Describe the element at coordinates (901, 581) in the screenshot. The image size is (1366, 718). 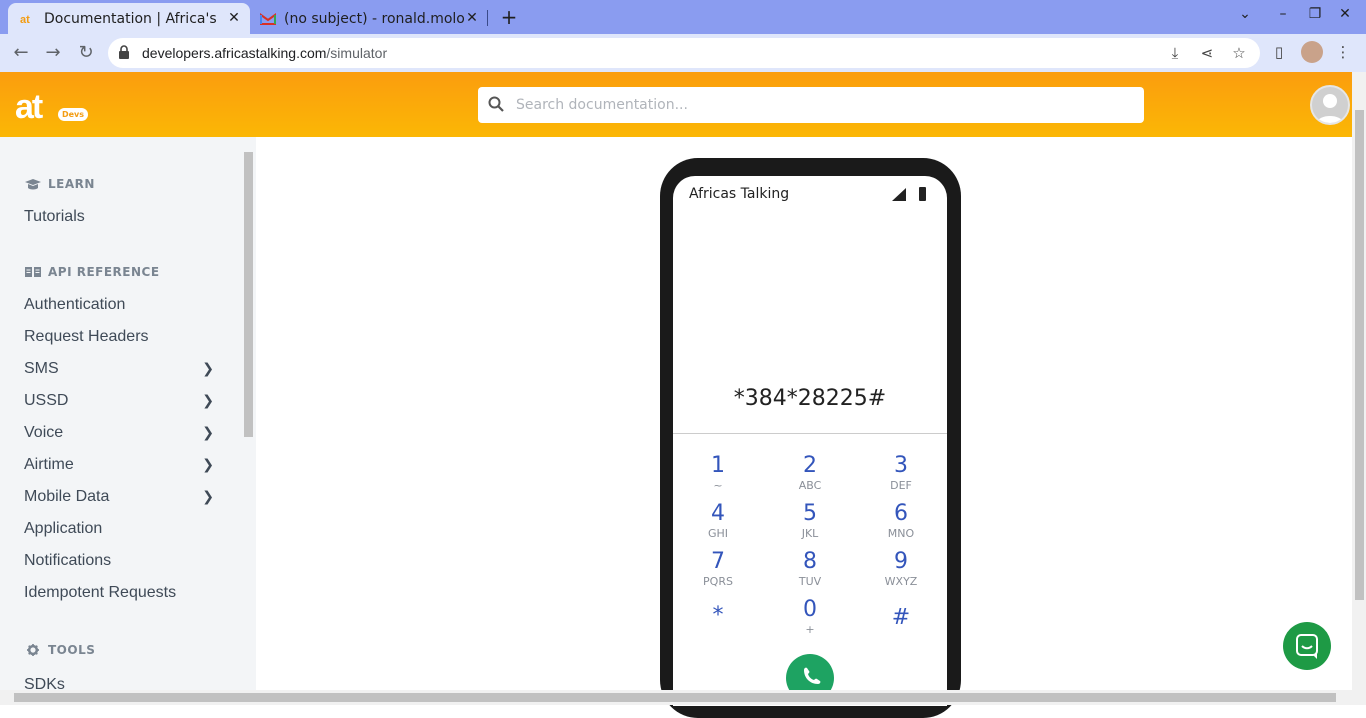
I see `key-letters: WXYZ` at that location.